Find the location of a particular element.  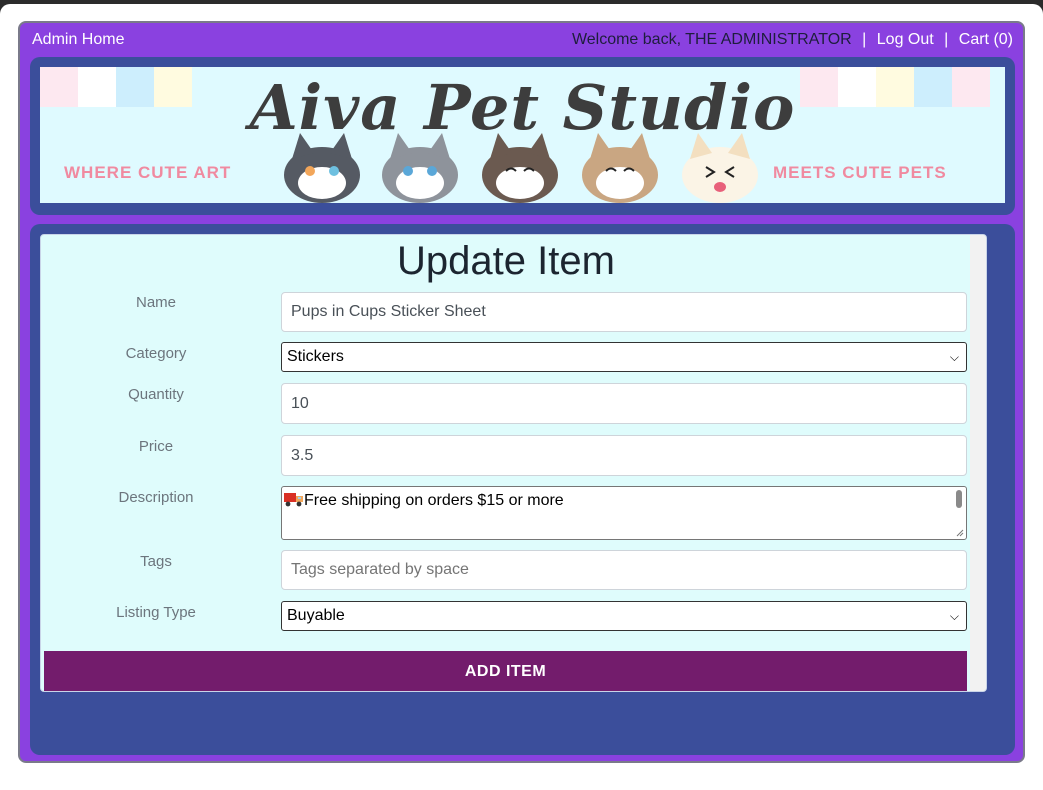

description-field: Free shipping on orders $15 or more is located at coordinates (624, 513).